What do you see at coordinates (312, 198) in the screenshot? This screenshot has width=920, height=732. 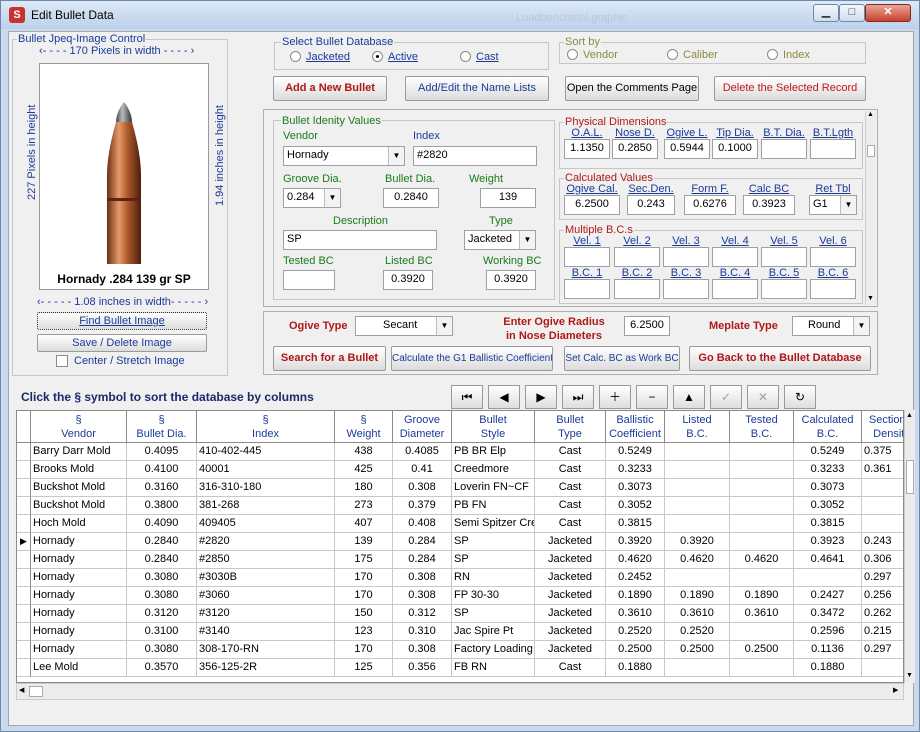 I see `groove-combo: 0.284 ▼` at bounding box center [312, 198].